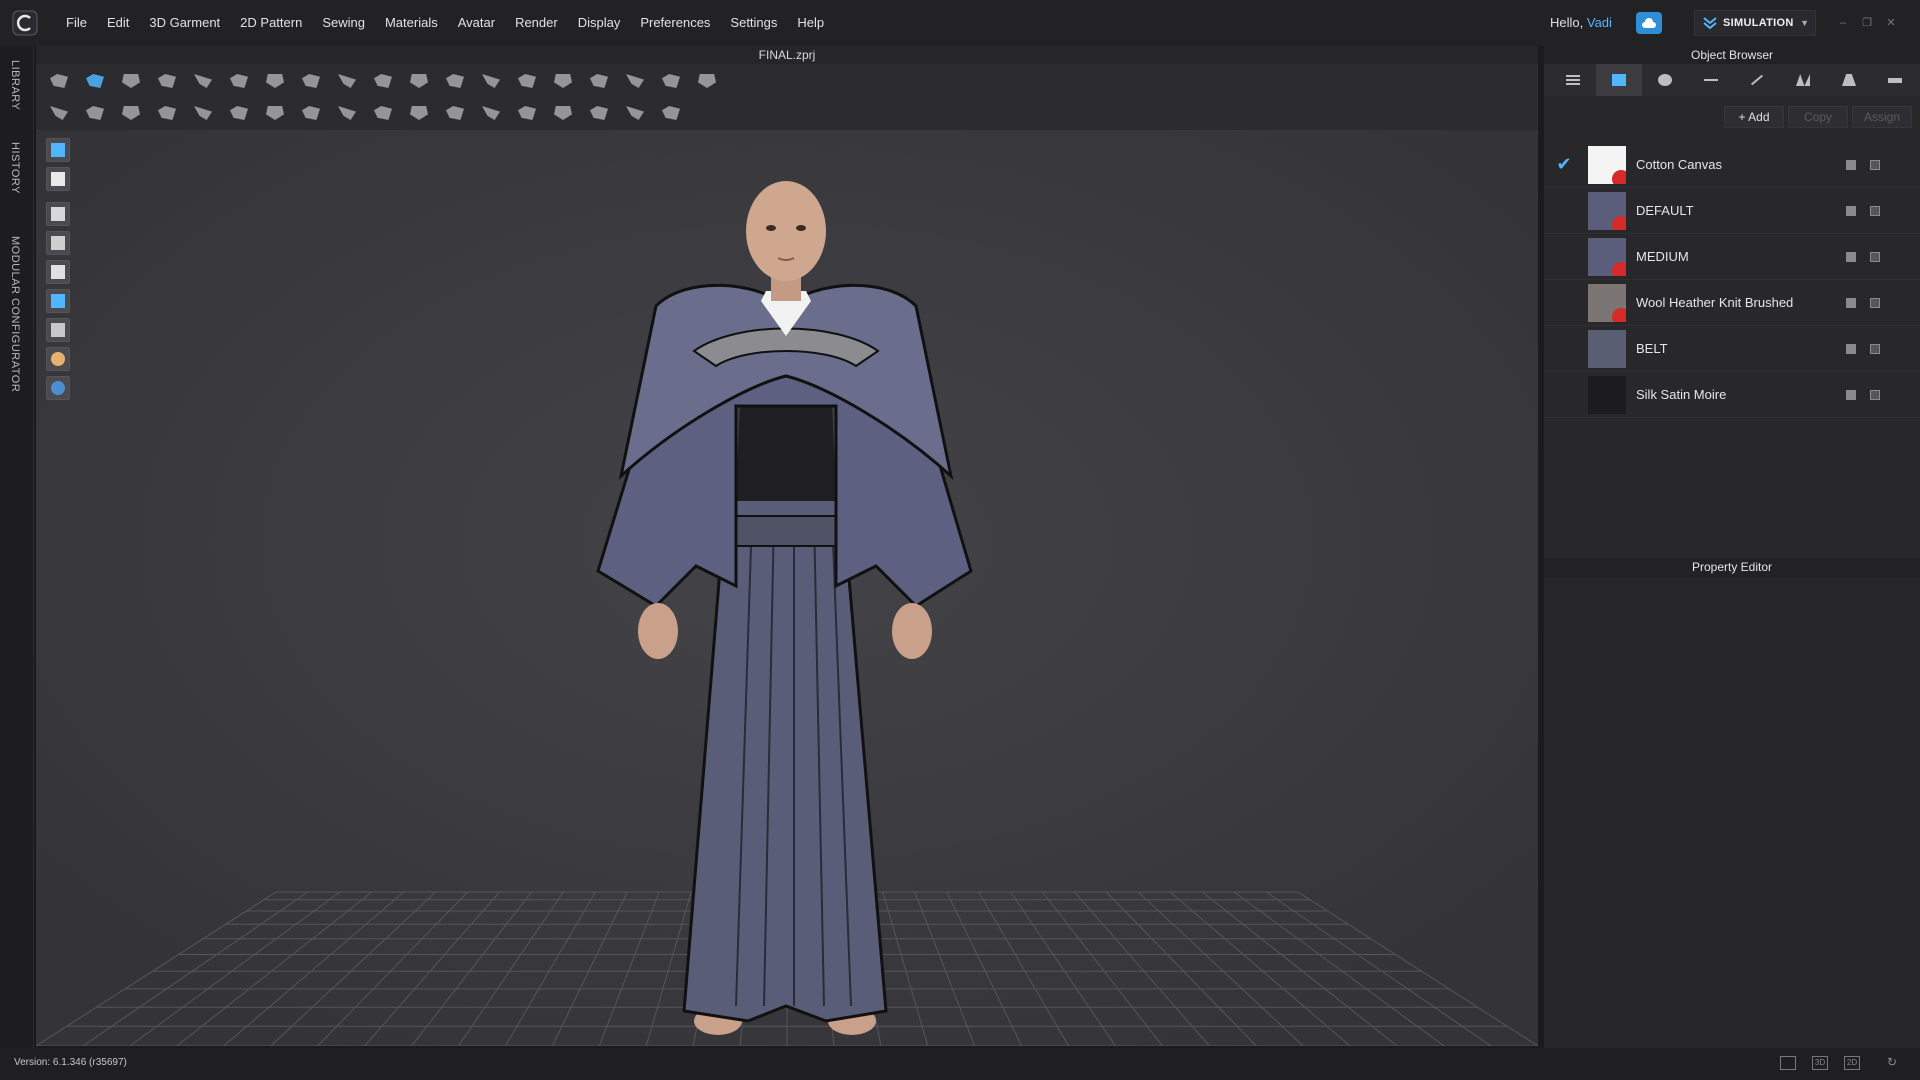 Image resolution: width=1920 pixels, height=1080 pixels. I want to click on select-mesh-tool-icon, so click(131, 81).